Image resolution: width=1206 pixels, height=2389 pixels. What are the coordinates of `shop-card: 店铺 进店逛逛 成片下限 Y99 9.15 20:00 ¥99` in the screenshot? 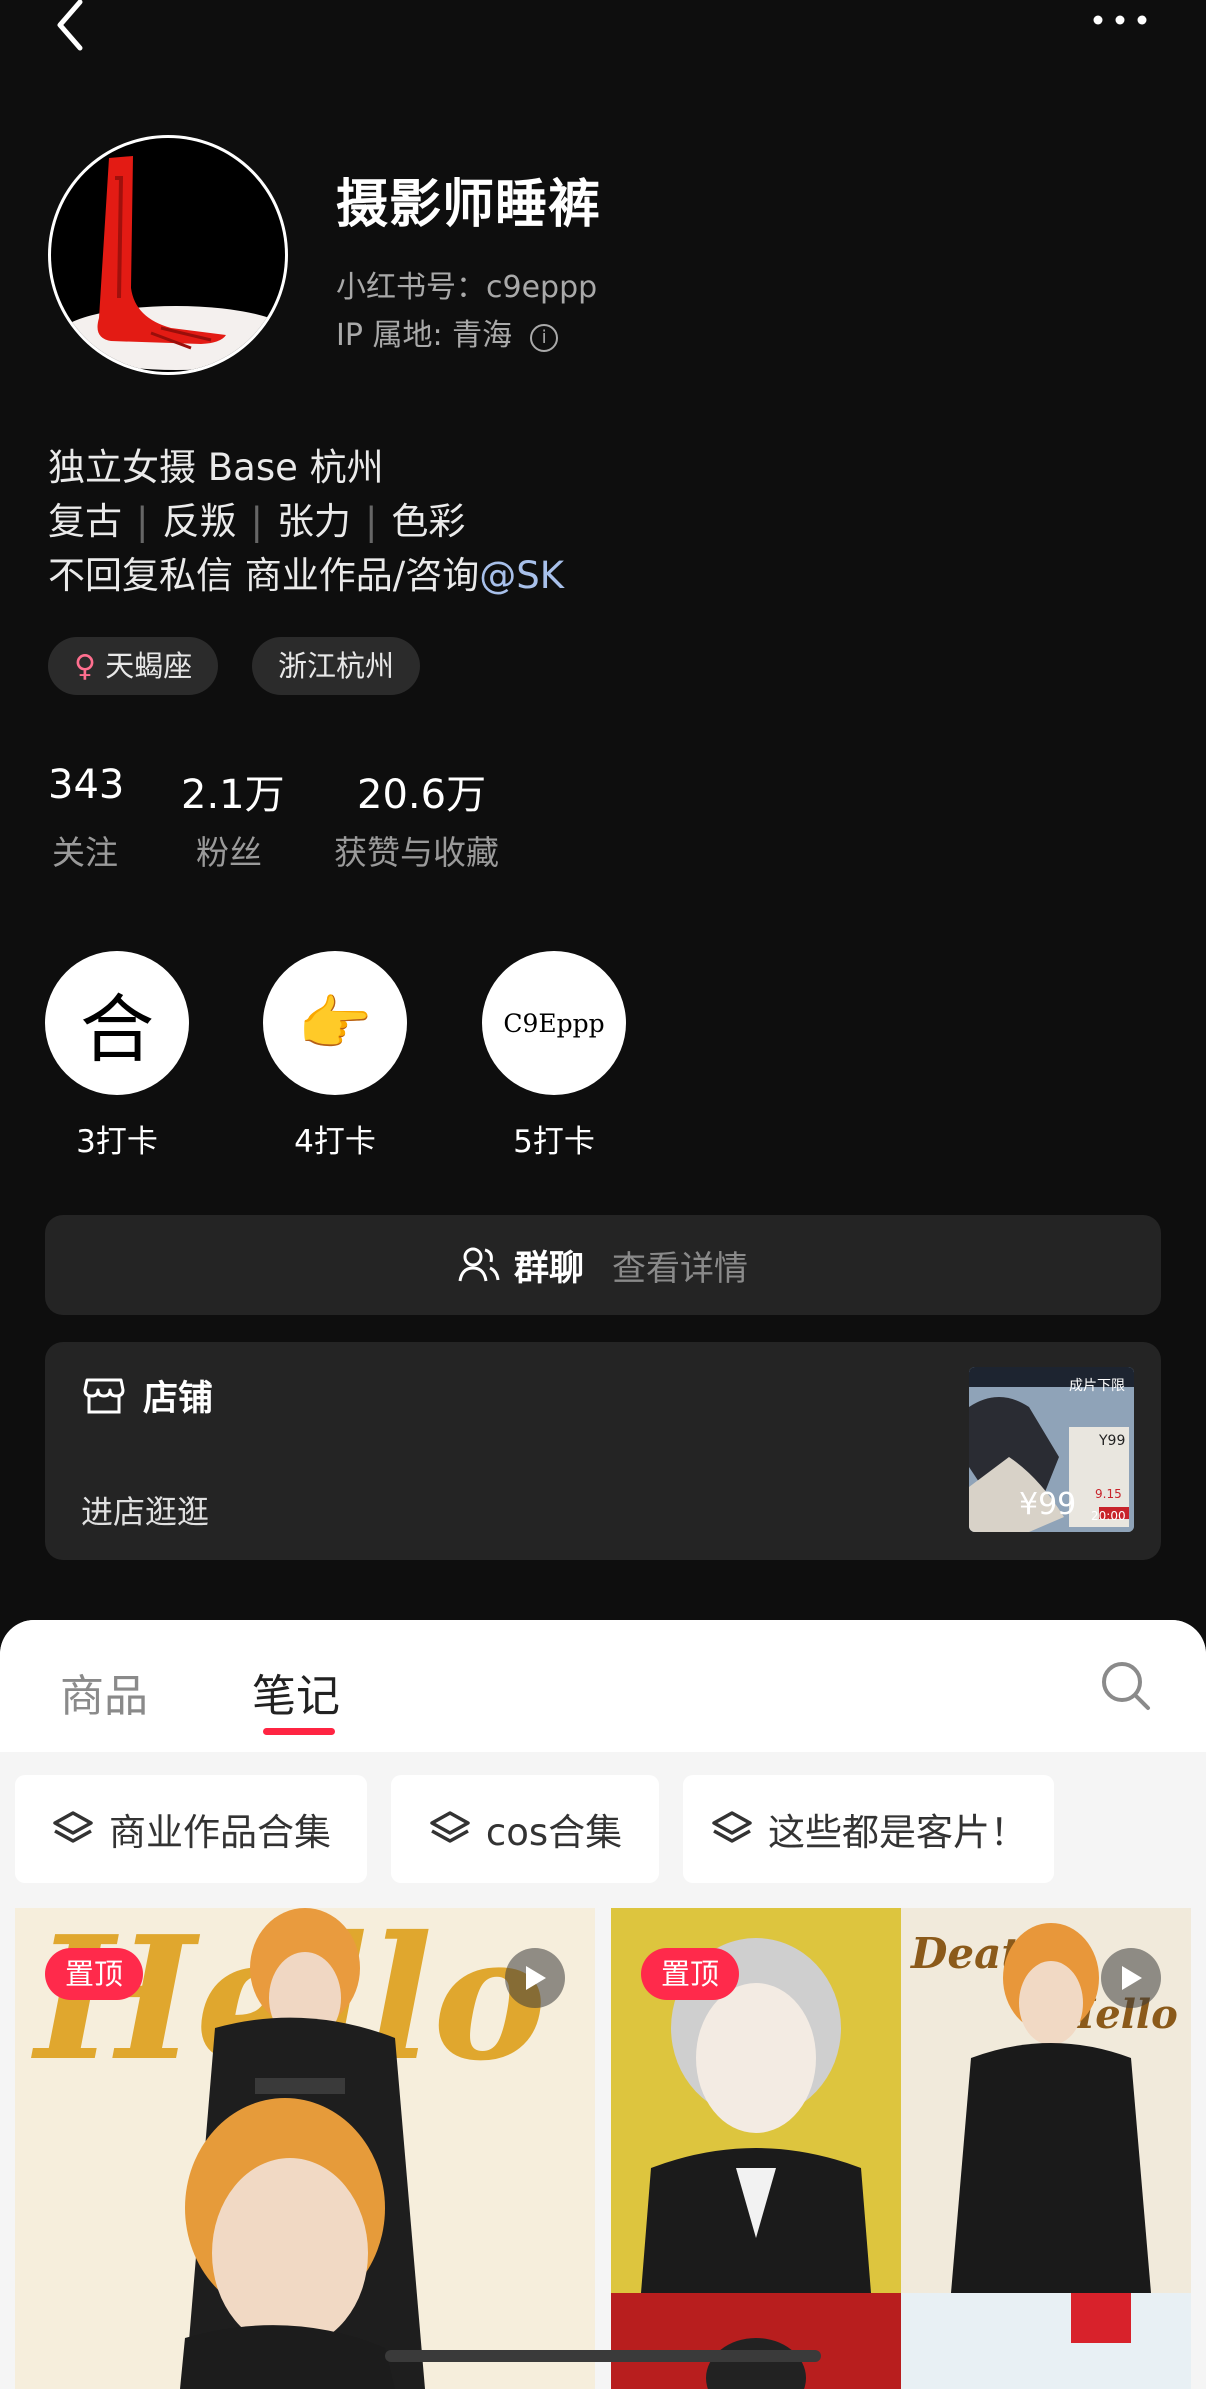 It's located at (603, 1451).